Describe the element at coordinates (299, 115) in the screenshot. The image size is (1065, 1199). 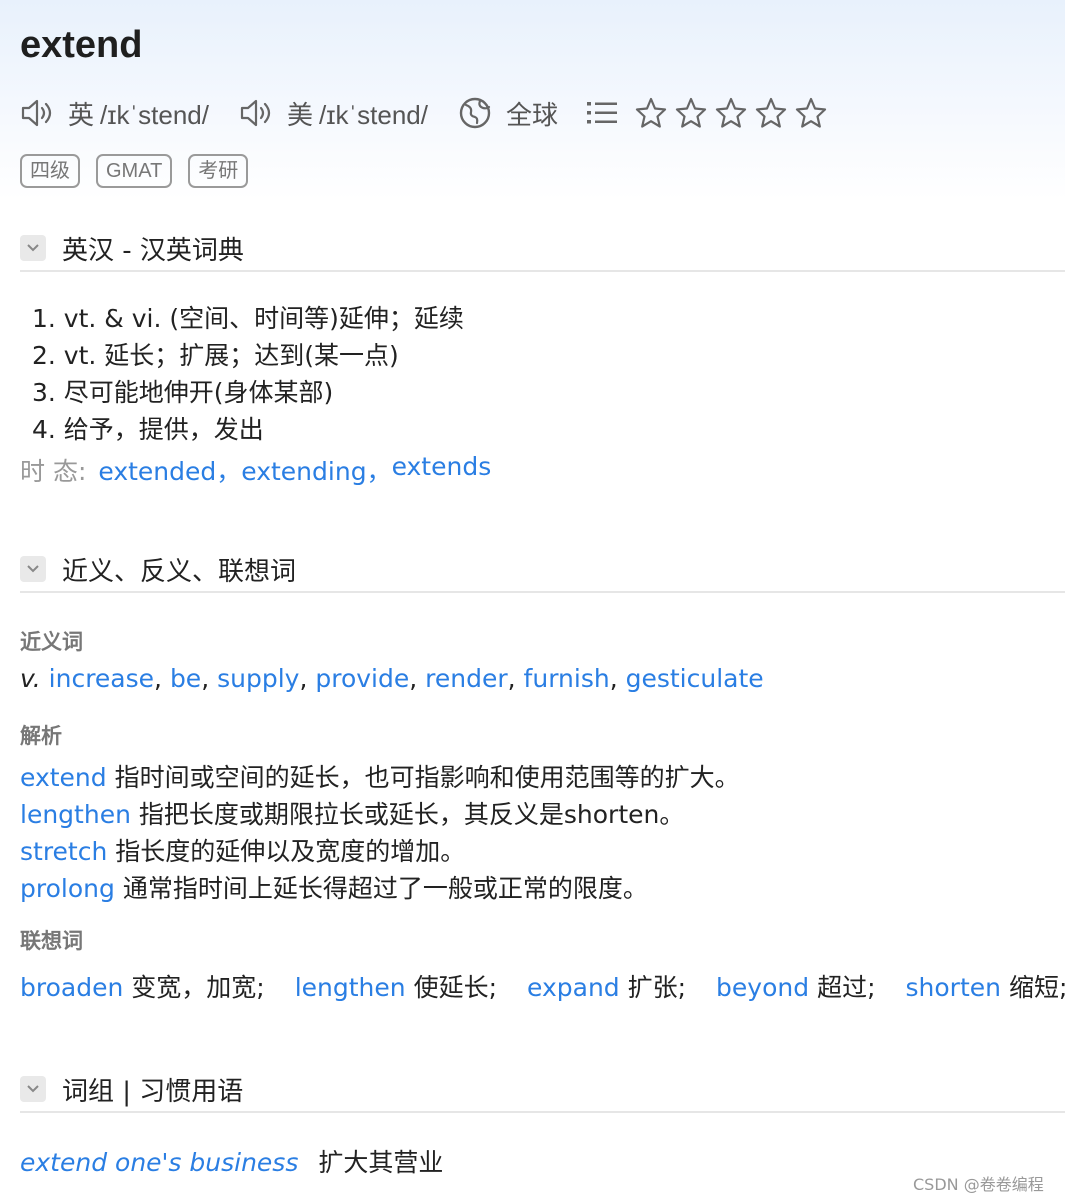
I see `us-region-label: 美` at that location.